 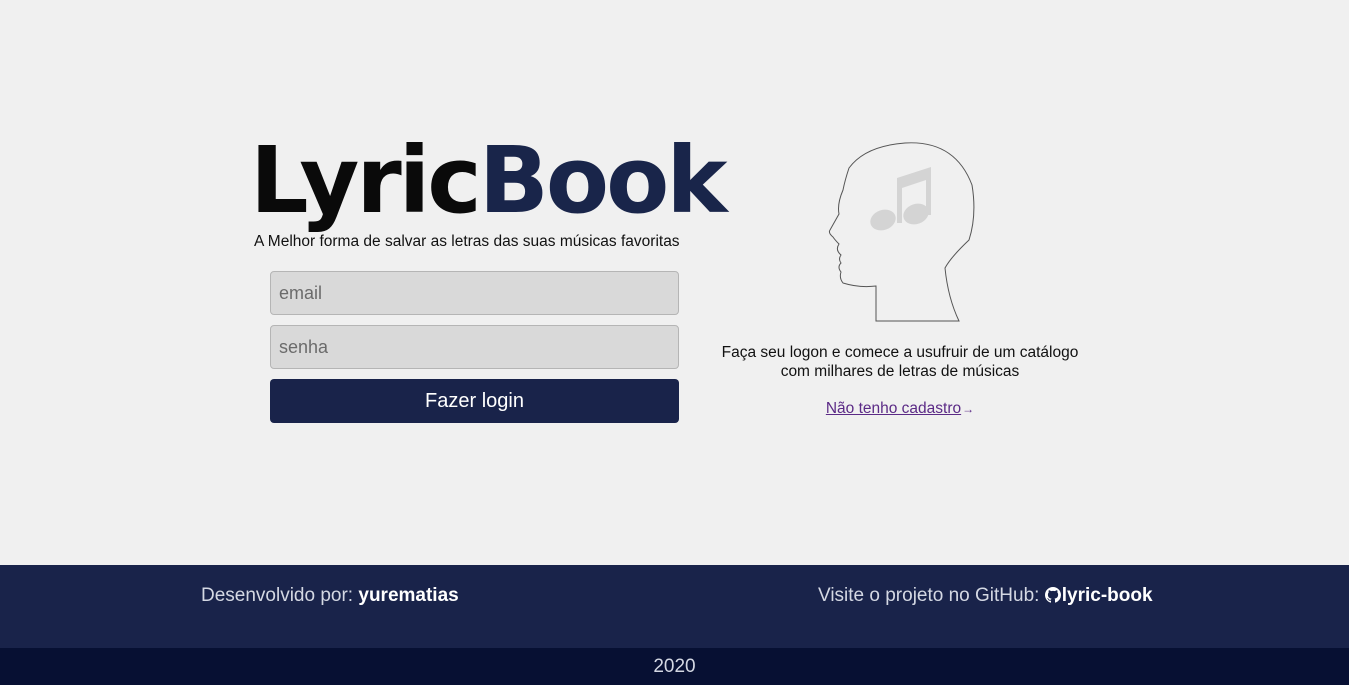 I want to click on email-input, so click(x=474, y=293).